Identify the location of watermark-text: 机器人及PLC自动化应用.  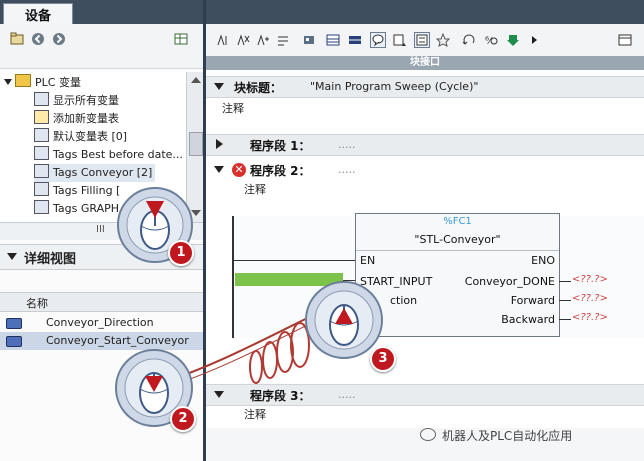
(507, 436).